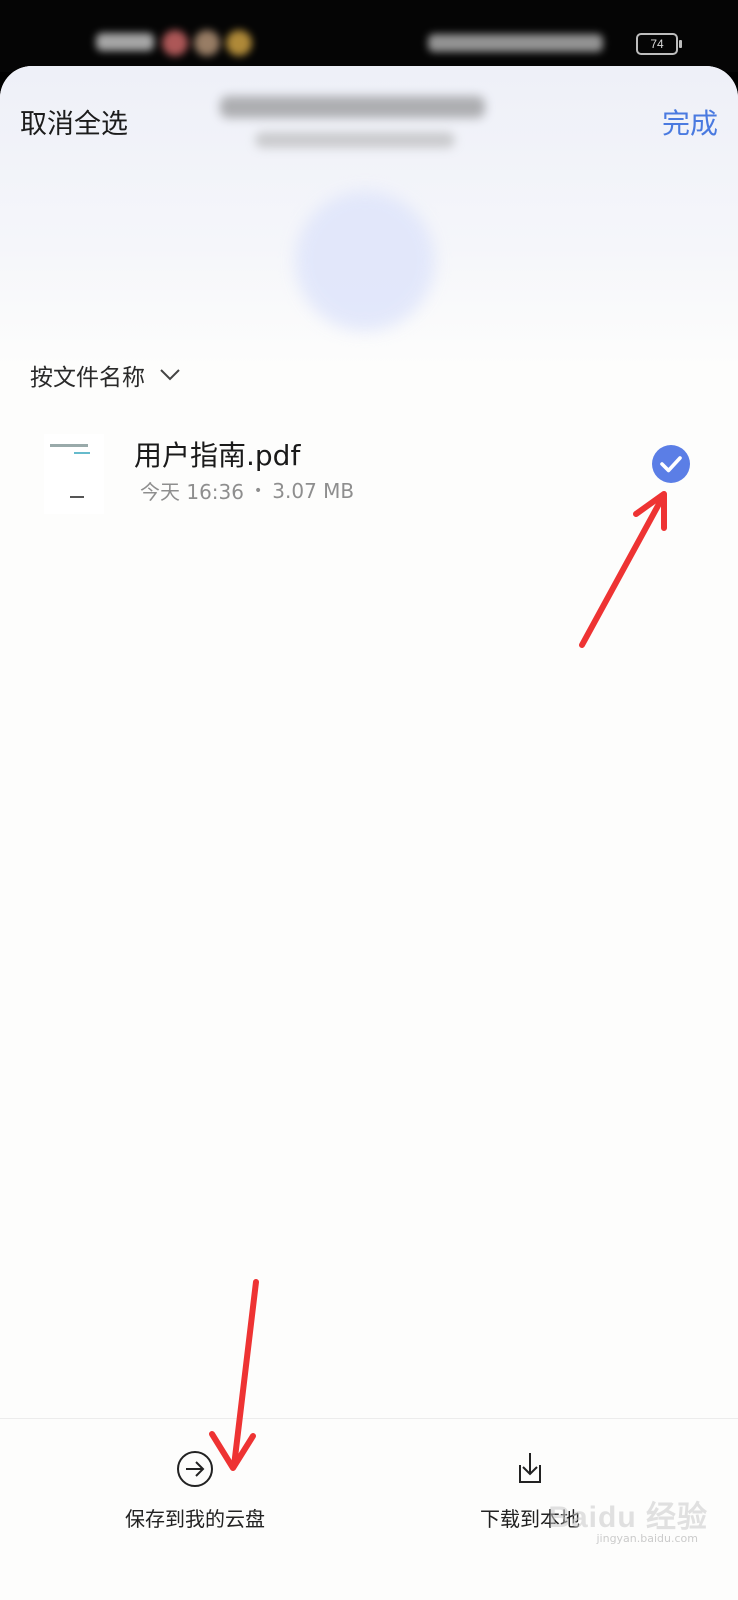 The height and width of the screenshot is (1600, 738). Describe the element at coordinates (74, 121) in the screenshot. I see `cancel-select-all-button: 取消全选` at that location.